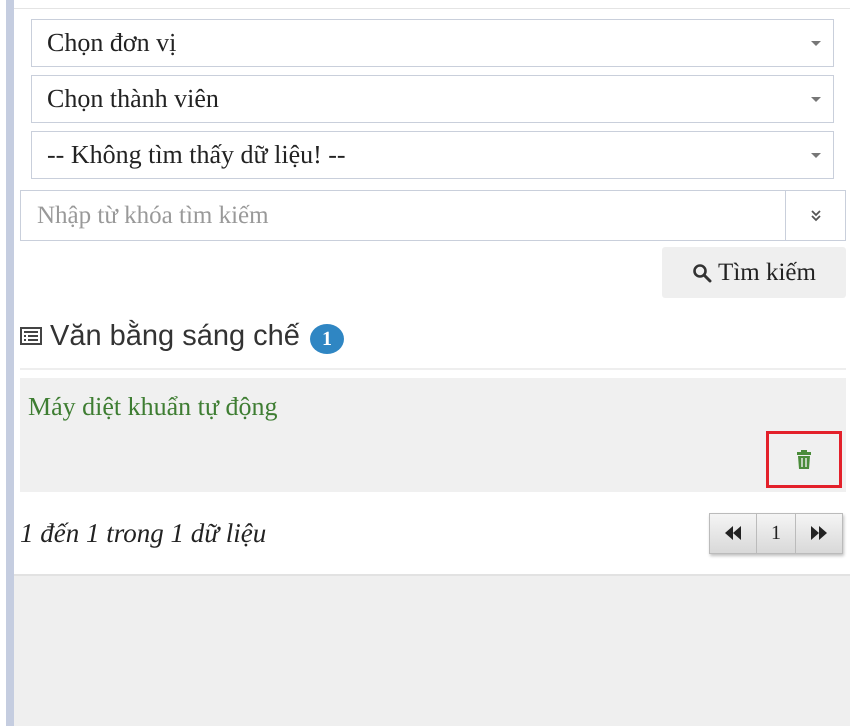 The height and width of the screenshot is (726, 850). I want to click on delete-button, so click(804, 459).